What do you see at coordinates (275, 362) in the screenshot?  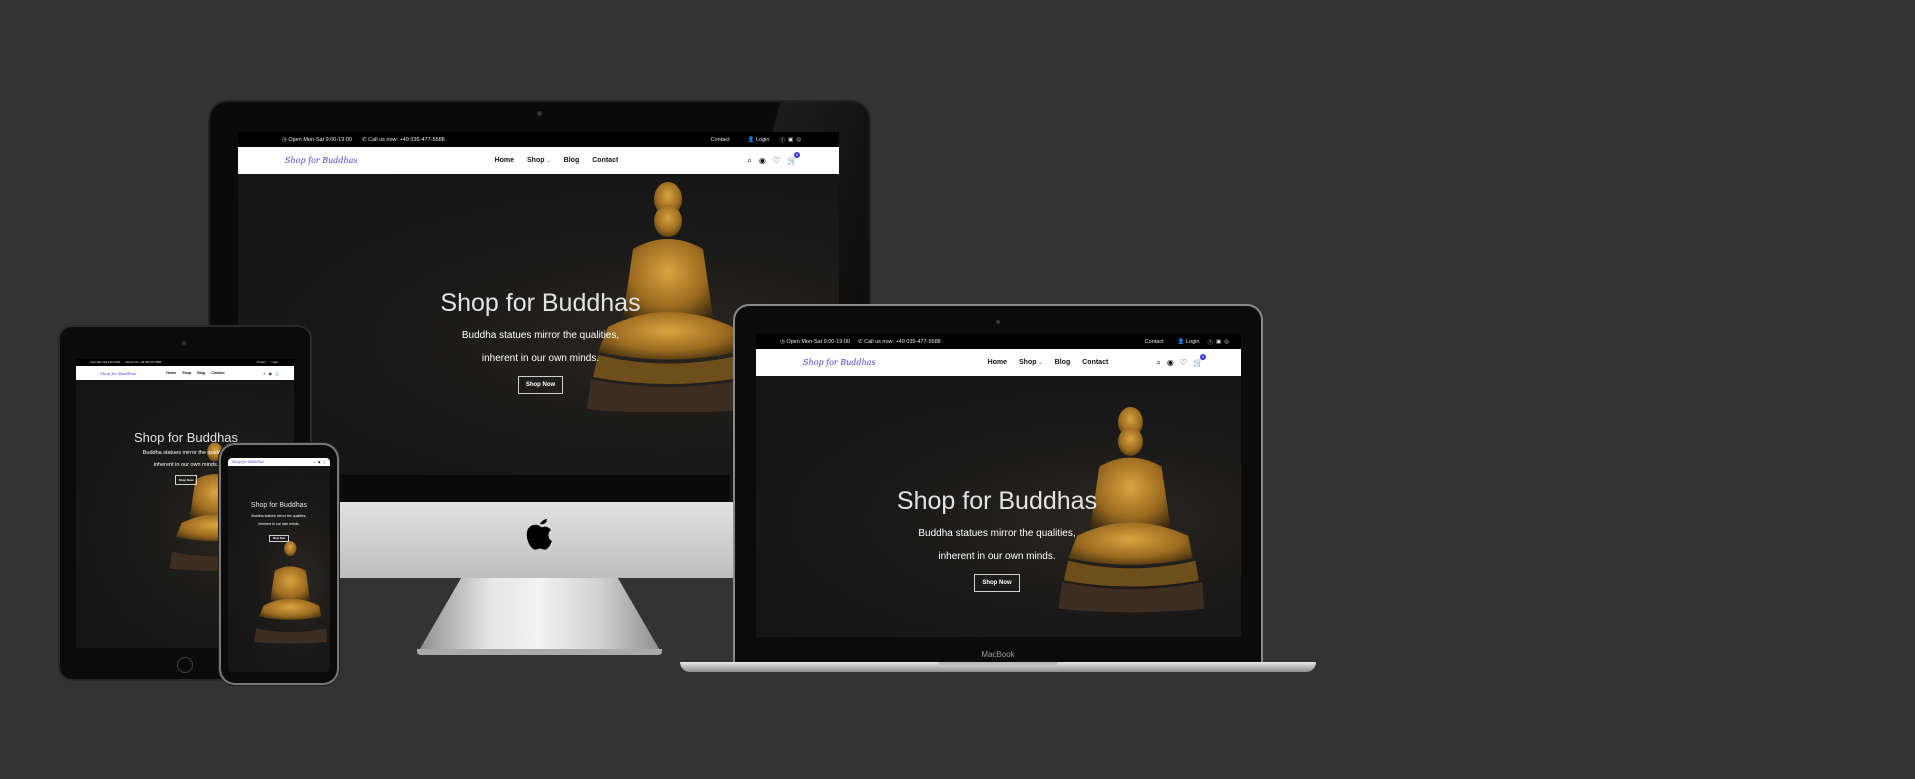 I see `login-link: Login` at bounding box center [275, 362].